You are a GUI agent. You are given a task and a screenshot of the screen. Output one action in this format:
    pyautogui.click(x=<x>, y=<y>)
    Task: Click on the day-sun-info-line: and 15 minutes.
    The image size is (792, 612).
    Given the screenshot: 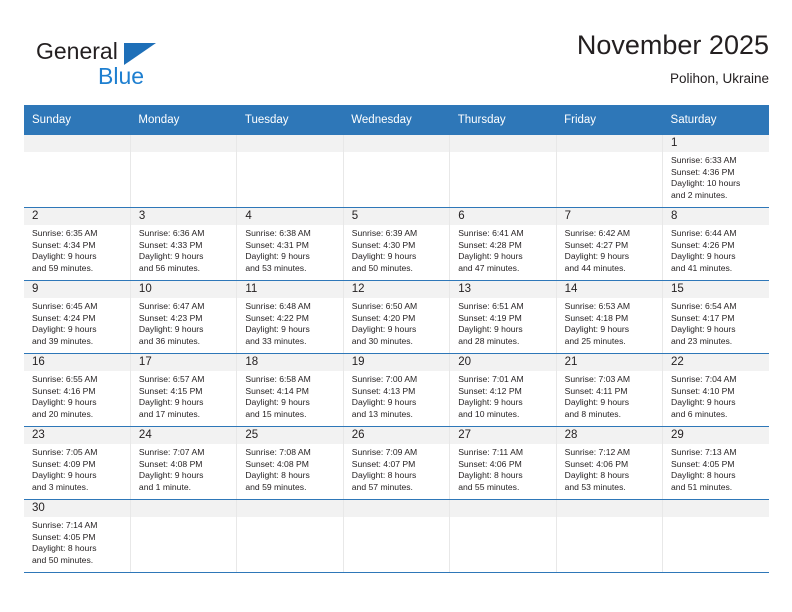 What is the action you would take?
    pyautogui.click(x=276, y=413)
    